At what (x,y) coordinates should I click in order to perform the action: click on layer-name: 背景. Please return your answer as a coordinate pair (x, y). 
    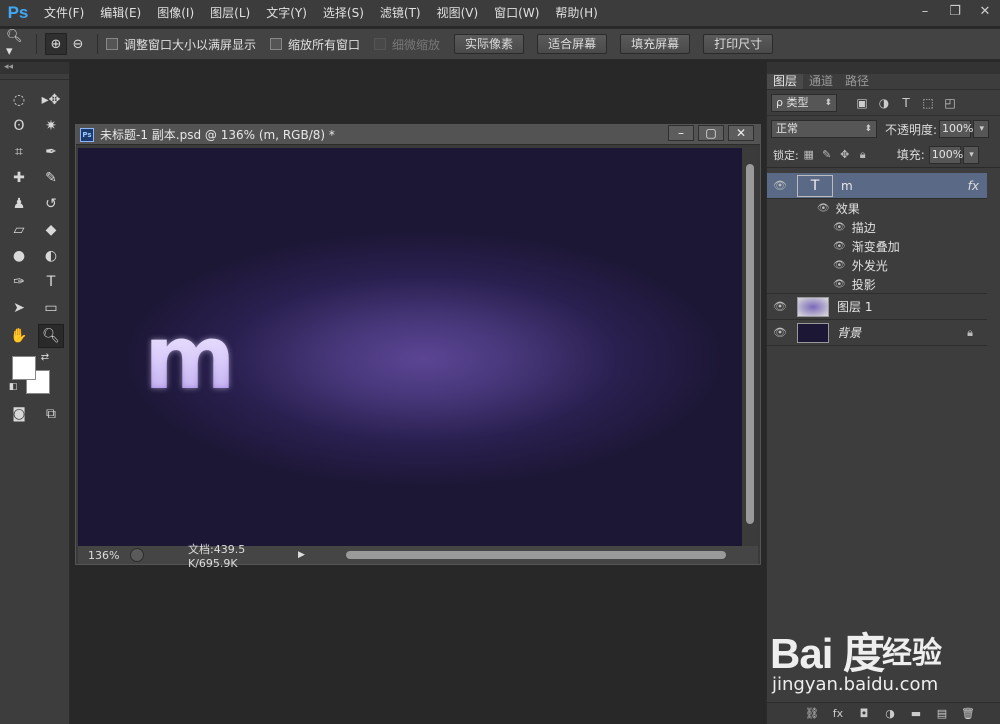
    Looking at the image, I should click on (849, 332).